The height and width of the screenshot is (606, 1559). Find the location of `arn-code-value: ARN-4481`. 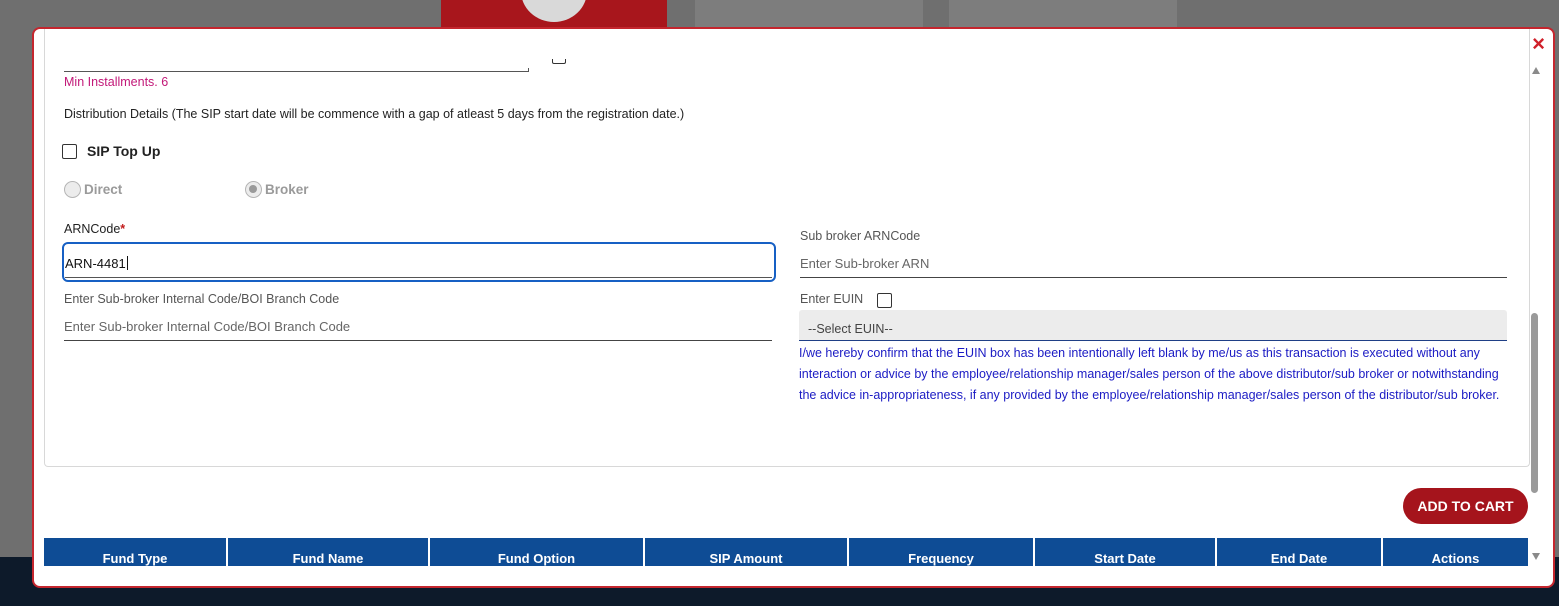

arn-code-value: ARN-4481 is located at coordinates (96, 263).